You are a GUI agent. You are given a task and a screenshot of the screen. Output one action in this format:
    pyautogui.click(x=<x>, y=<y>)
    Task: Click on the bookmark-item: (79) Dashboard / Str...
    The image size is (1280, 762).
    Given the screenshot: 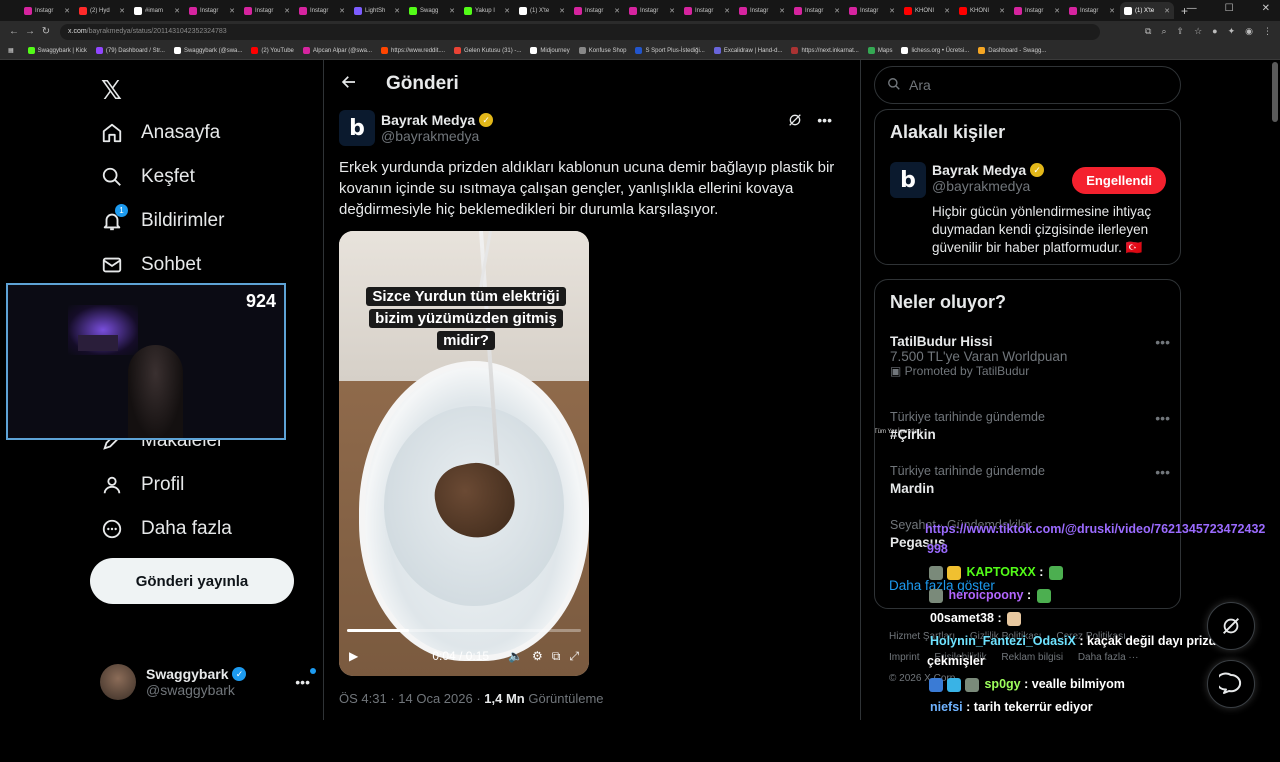 What is the action you would take?
    pyautogui.click(x=130, y=50)
    